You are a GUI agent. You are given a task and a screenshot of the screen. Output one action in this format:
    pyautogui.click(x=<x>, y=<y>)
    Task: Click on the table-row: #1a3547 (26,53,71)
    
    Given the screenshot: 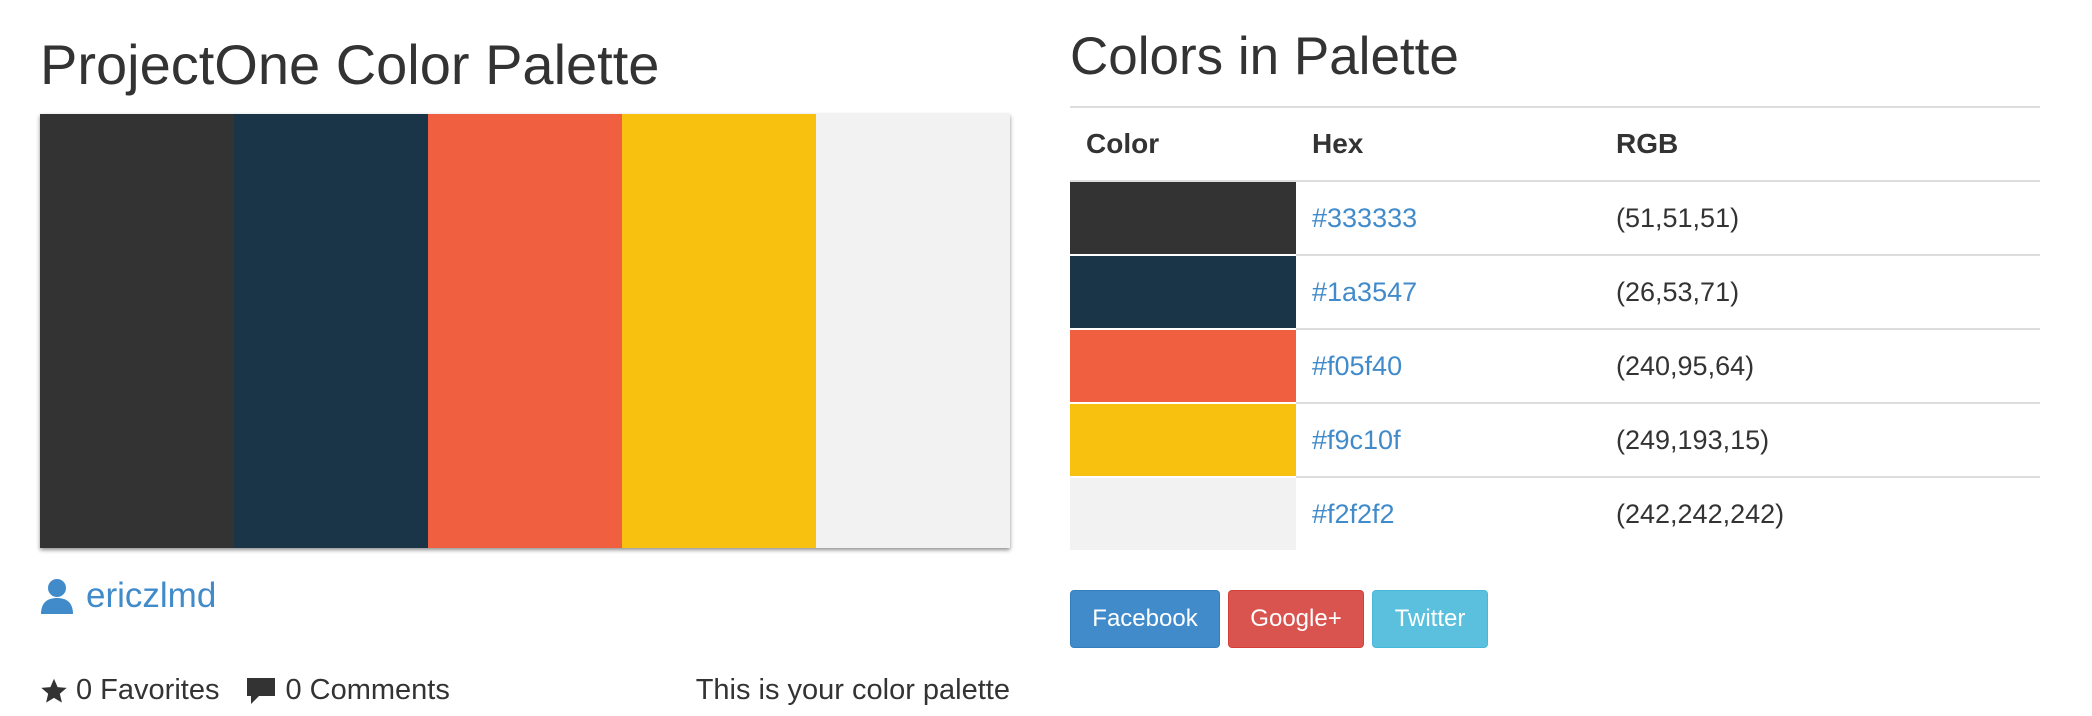 What is the action you would take?
    pyautogui.click(x=1555, y=292)
    